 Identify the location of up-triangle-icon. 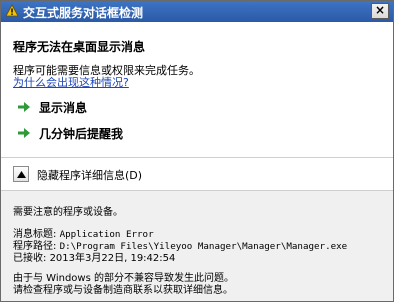
(21, 174).